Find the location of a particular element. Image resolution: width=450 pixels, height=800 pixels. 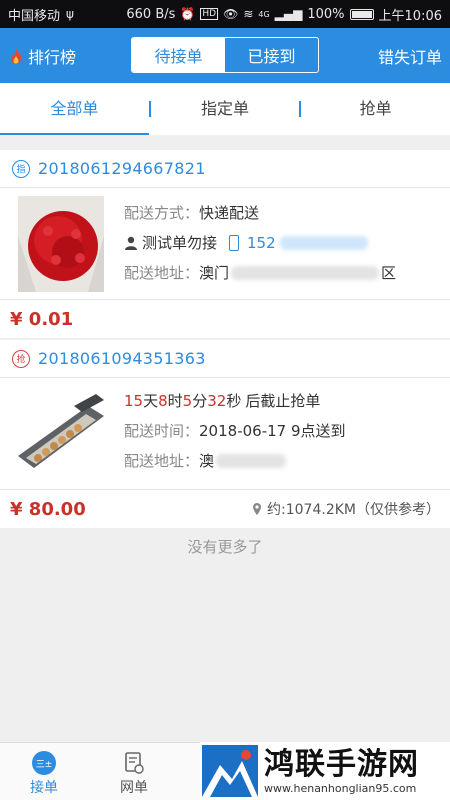

watermark-title: 鸿联手游网 is located at coordinates (341, 764).